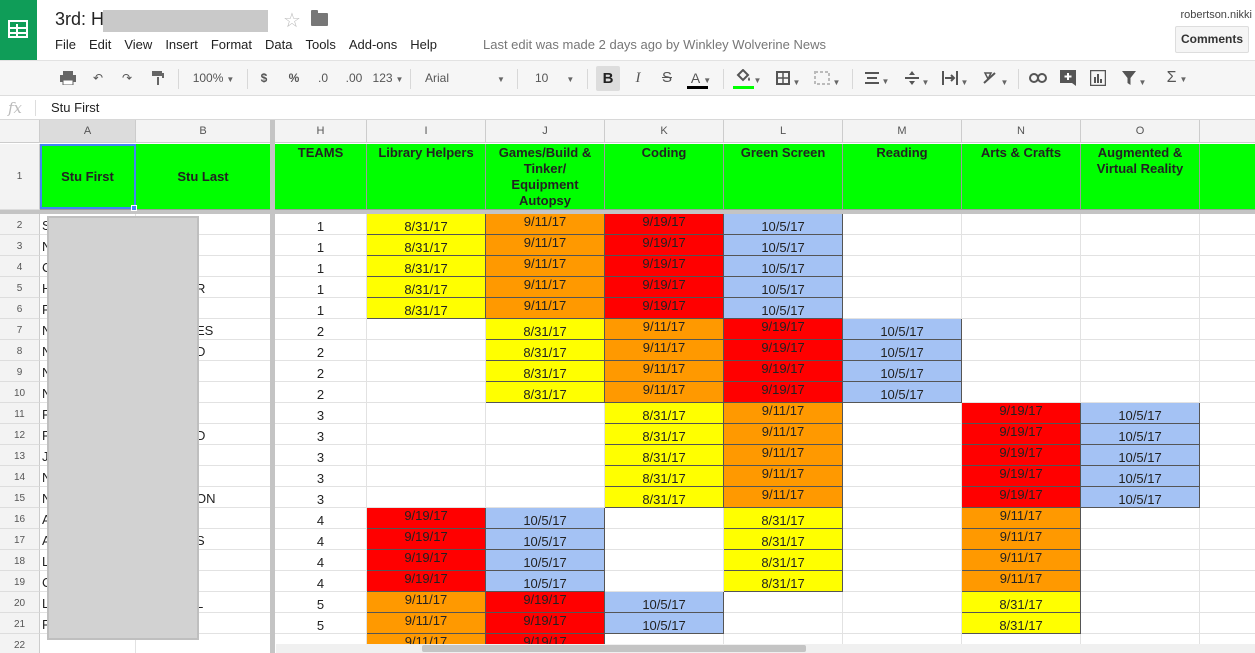  What do you see at coordinates (20, 455) in the screenshot?
I see `row-header: 13` at bounding box center [20, 455].